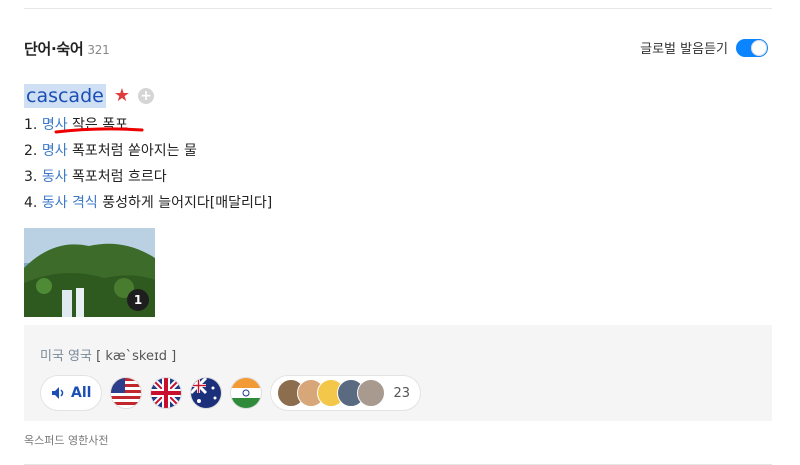 This screenshot has width=800, height=465. Describe the element at coordinates (71, 393) in the screenshot. I see `play-all-button: All` at that location.